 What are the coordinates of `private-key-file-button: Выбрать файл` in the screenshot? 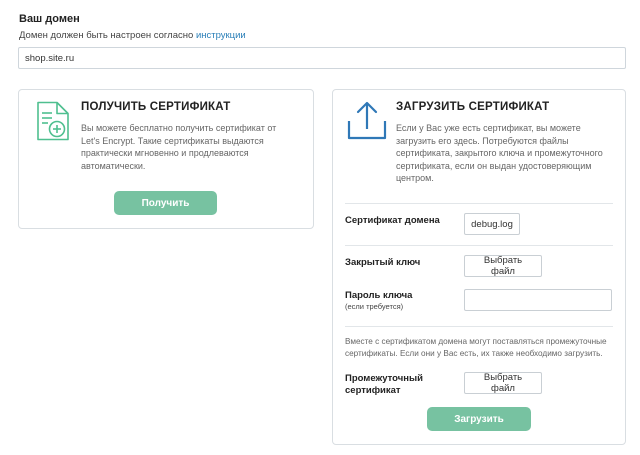 It's located at (503, 266).